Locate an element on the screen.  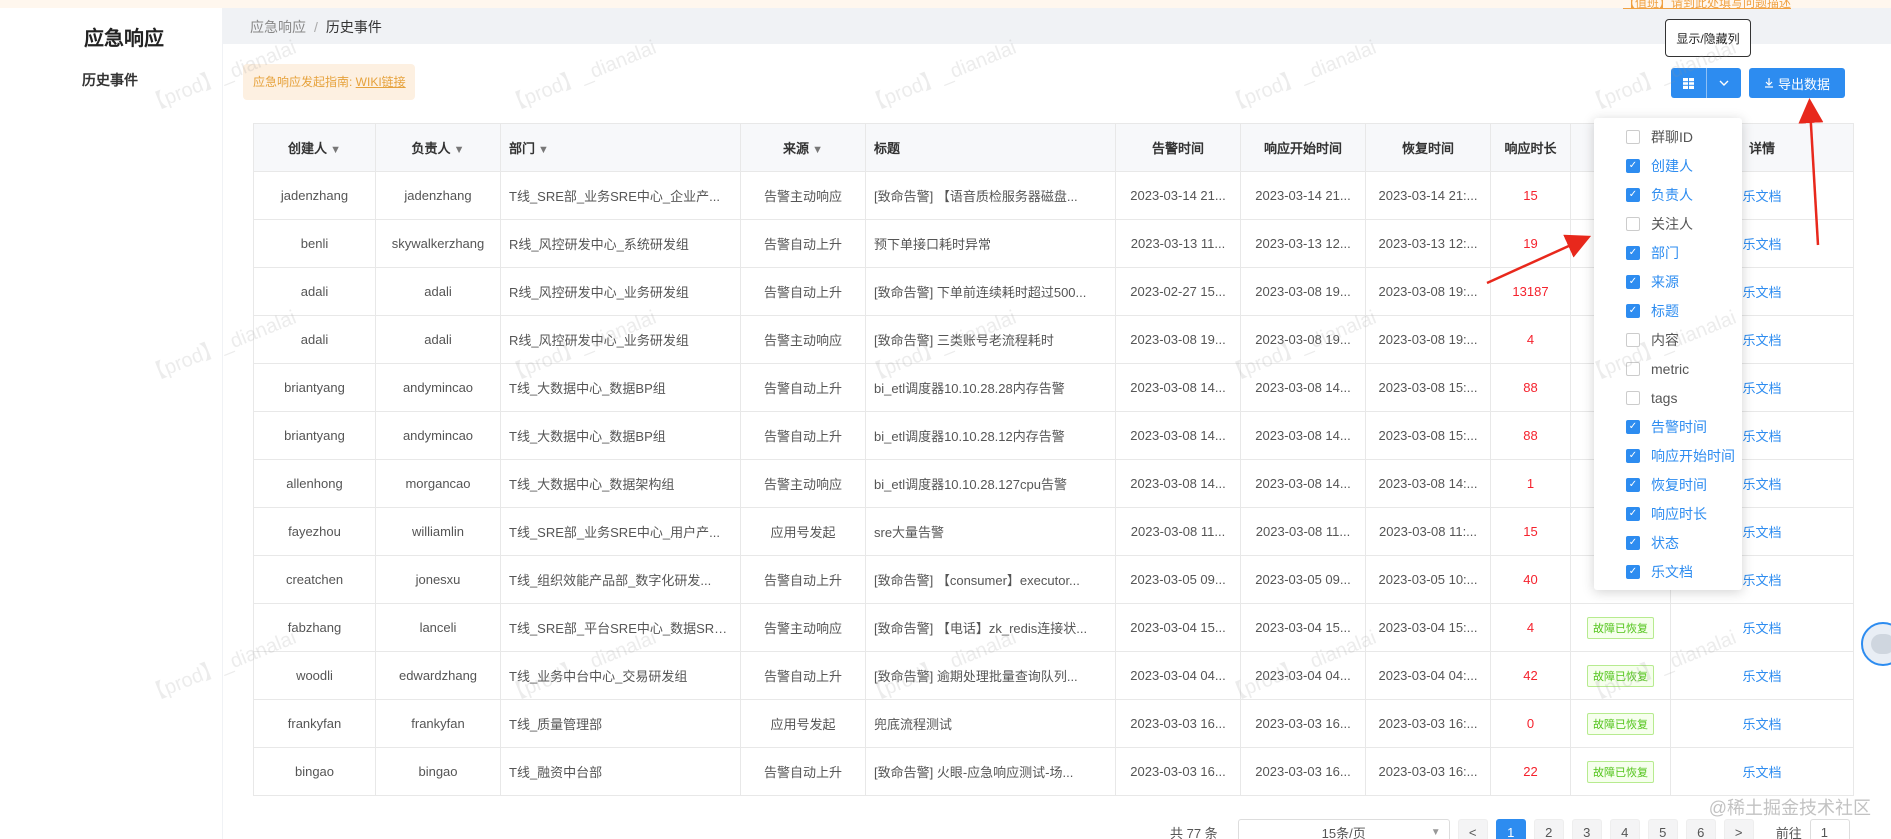
column-option: ✓ 响应时长 is located at coordinates (1668, 513).